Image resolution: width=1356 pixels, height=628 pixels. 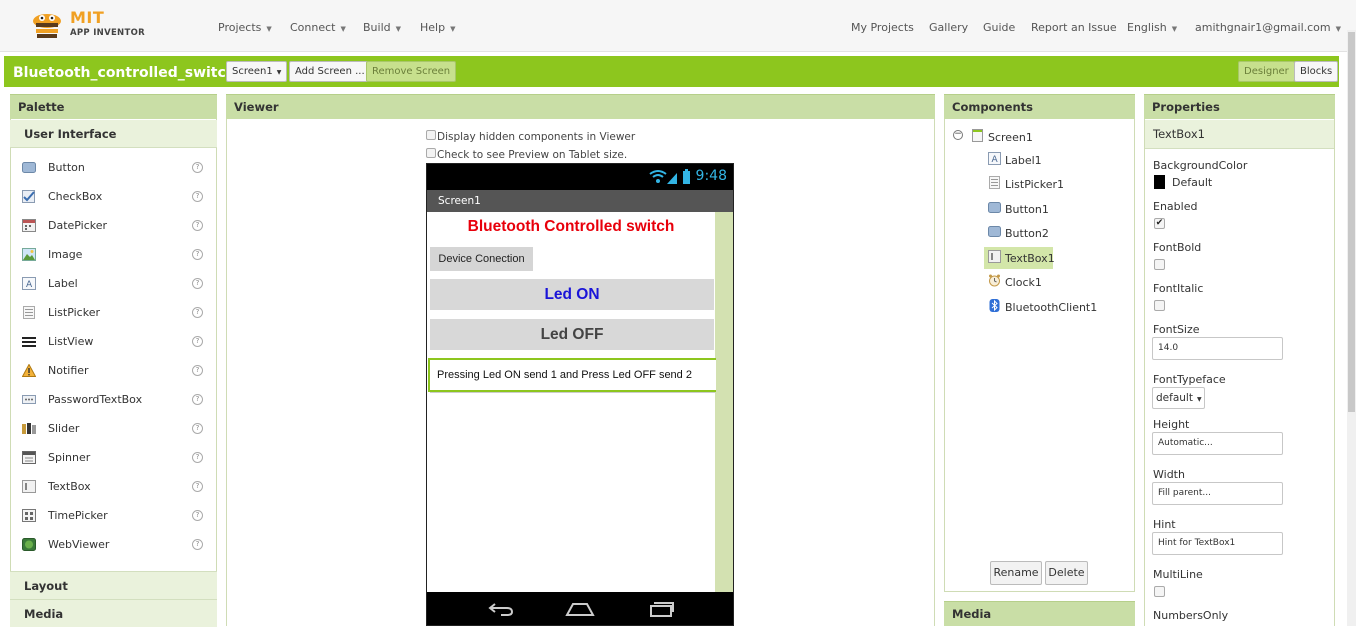 What do you see at coordinates (1039, 613) in the screenshot?
I see `media-header: Media` at bounding box center [1039, 613].